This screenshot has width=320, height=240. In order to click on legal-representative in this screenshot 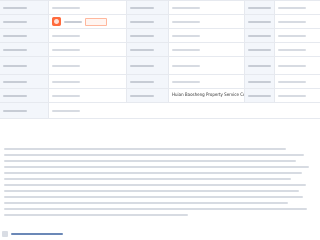, I will do `click(87, 21)`.